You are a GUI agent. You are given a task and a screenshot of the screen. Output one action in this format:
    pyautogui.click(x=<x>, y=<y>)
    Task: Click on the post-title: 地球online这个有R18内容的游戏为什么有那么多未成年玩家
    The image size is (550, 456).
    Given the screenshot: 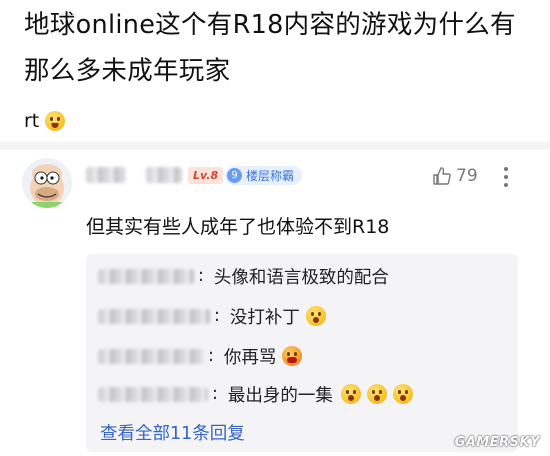 What is the action you would take?
    pyautogui.click(x=270, y=48)
    